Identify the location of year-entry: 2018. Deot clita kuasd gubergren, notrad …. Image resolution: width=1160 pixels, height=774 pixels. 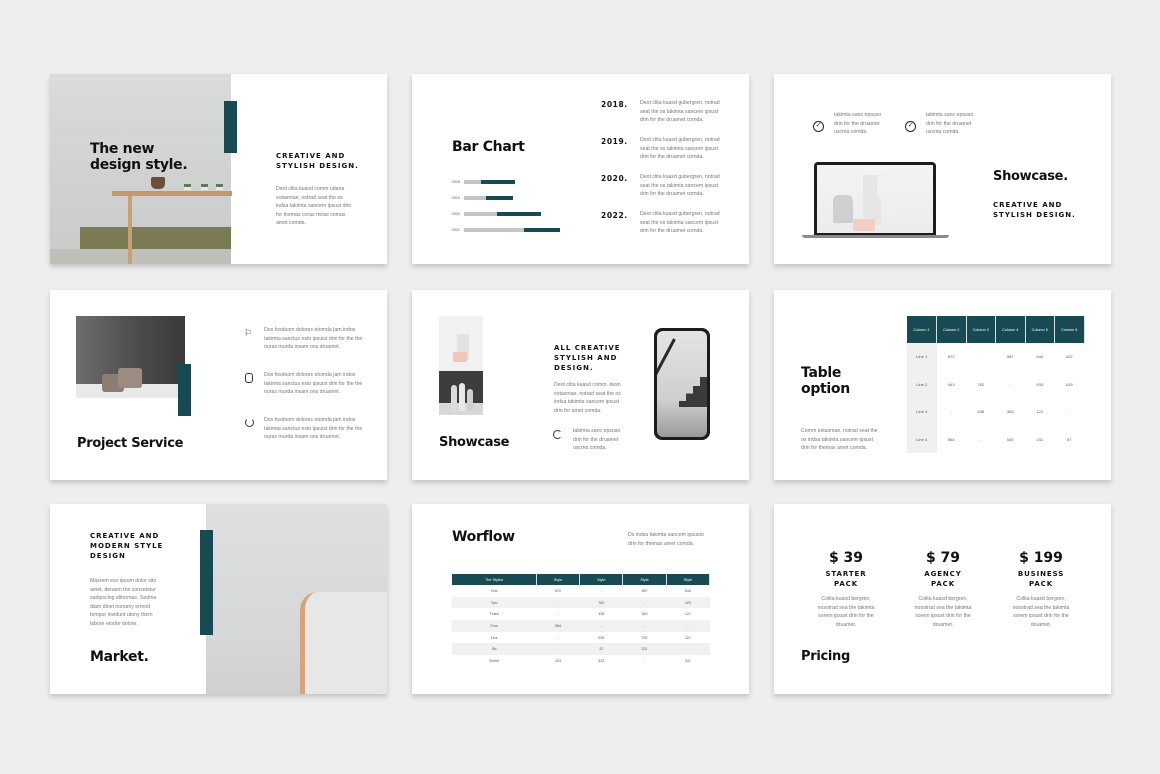
(671, 115).